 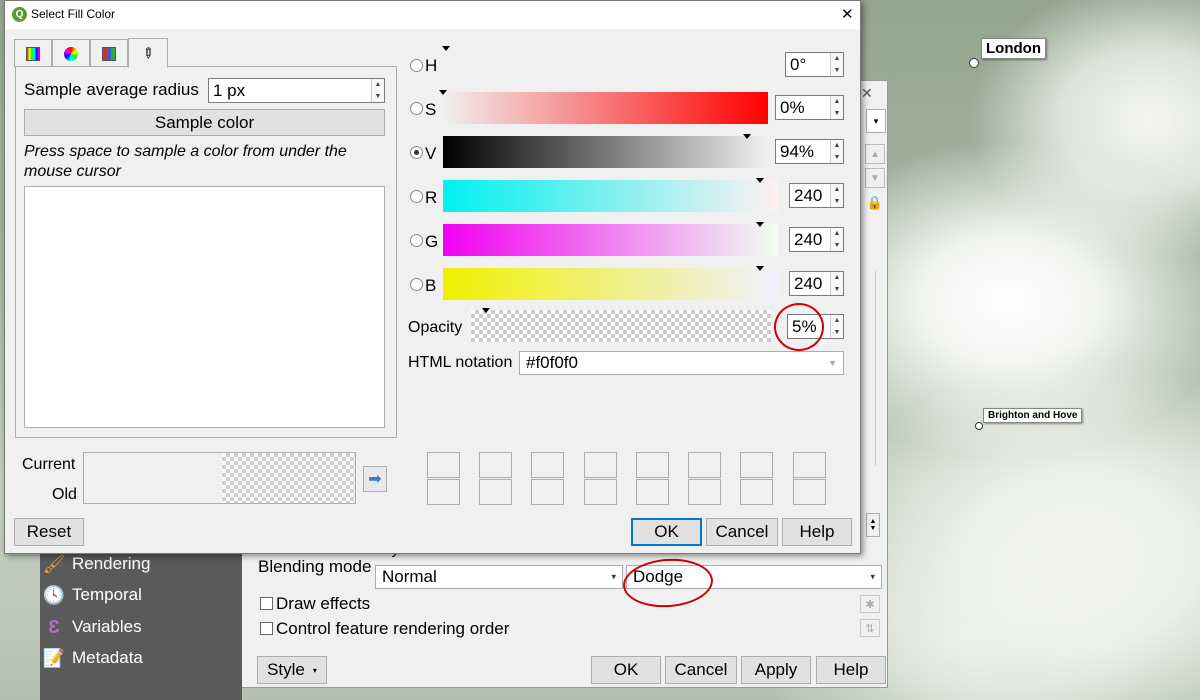 I want to click on swatches-icon, so click(x=109, y=53).